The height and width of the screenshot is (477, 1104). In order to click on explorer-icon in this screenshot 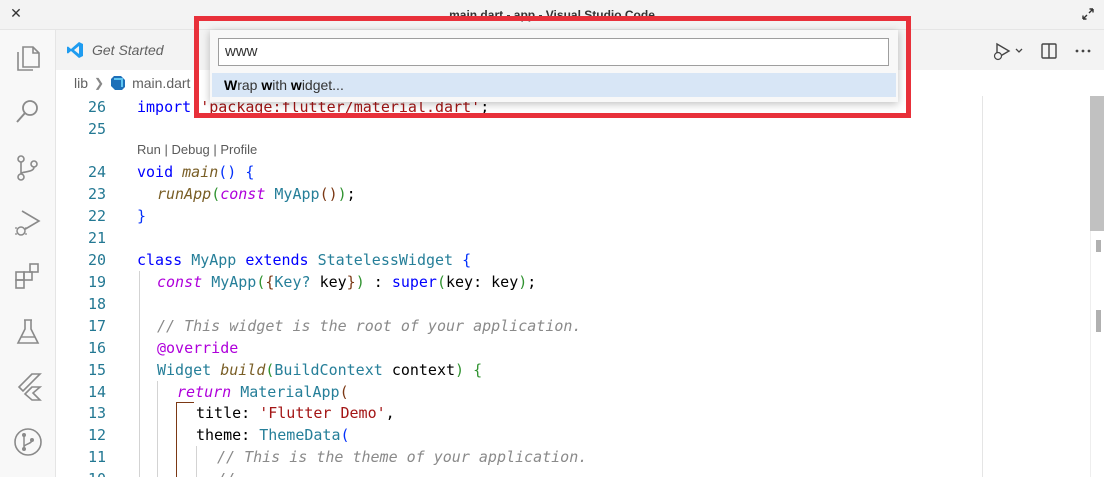, I will do `click(28, 58)`.